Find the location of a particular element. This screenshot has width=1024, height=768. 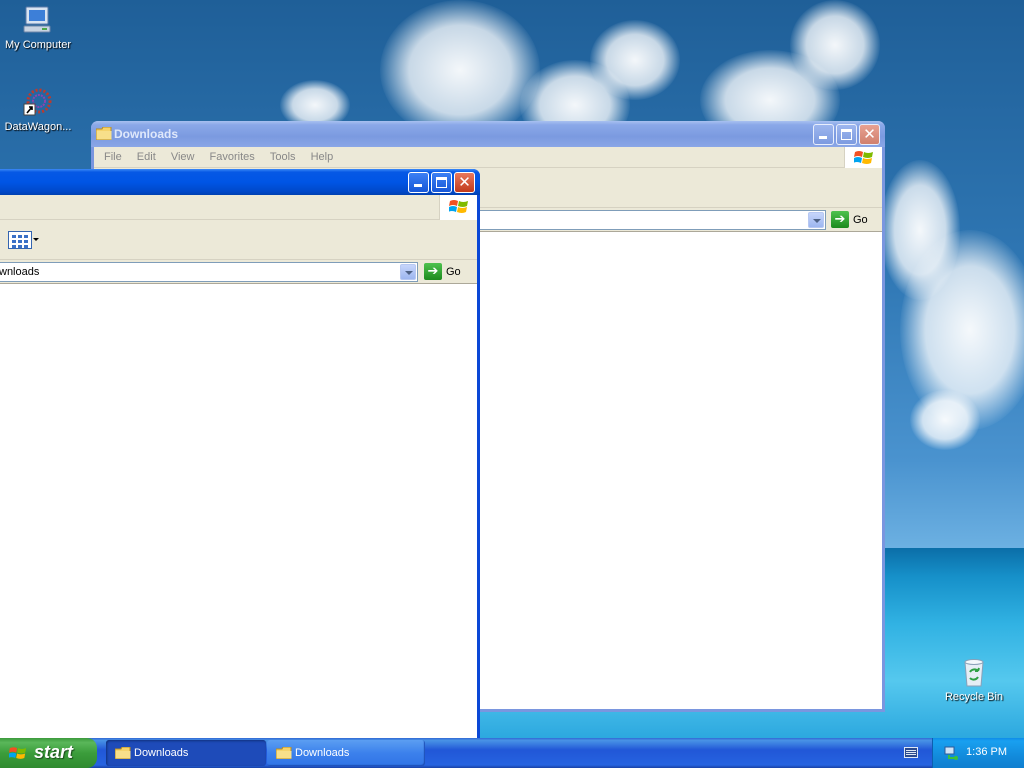

title-bar: Downloads ✕ is located at coordinates (488, 134).